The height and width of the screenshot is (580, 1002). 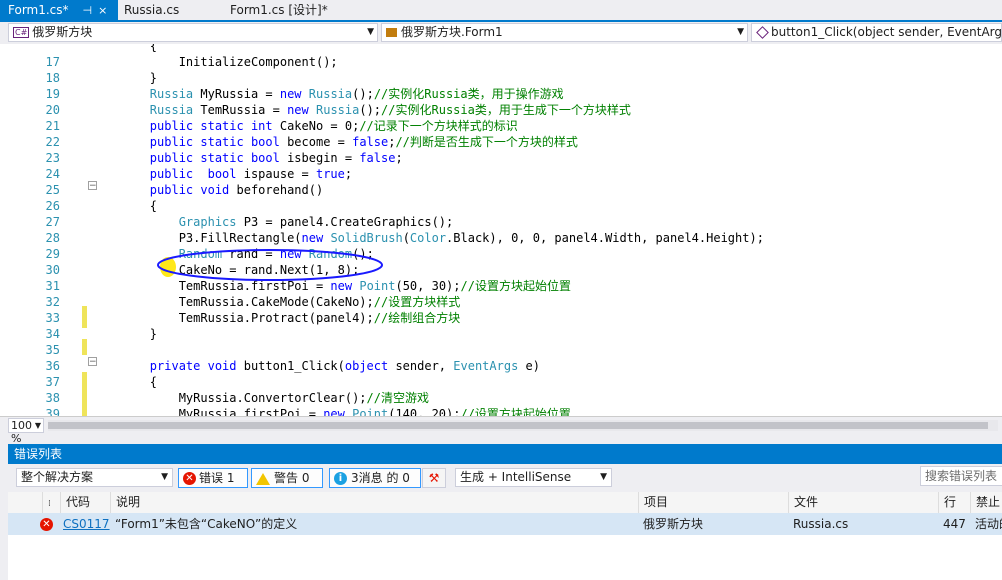 I want to click on tab-form1-cs: Form1.cs* ⊣ ×, so click(x=59, y=10).